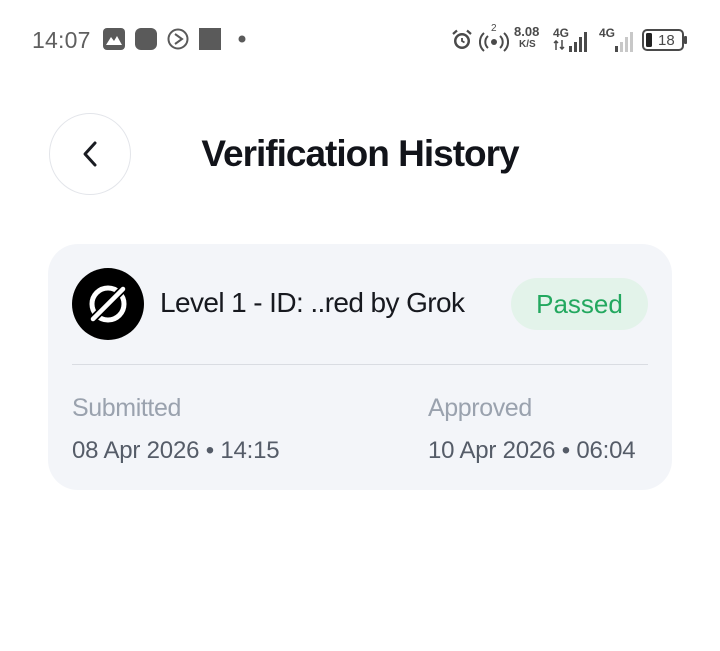  I want to click on signal-weak-icon, so click(625, 41).